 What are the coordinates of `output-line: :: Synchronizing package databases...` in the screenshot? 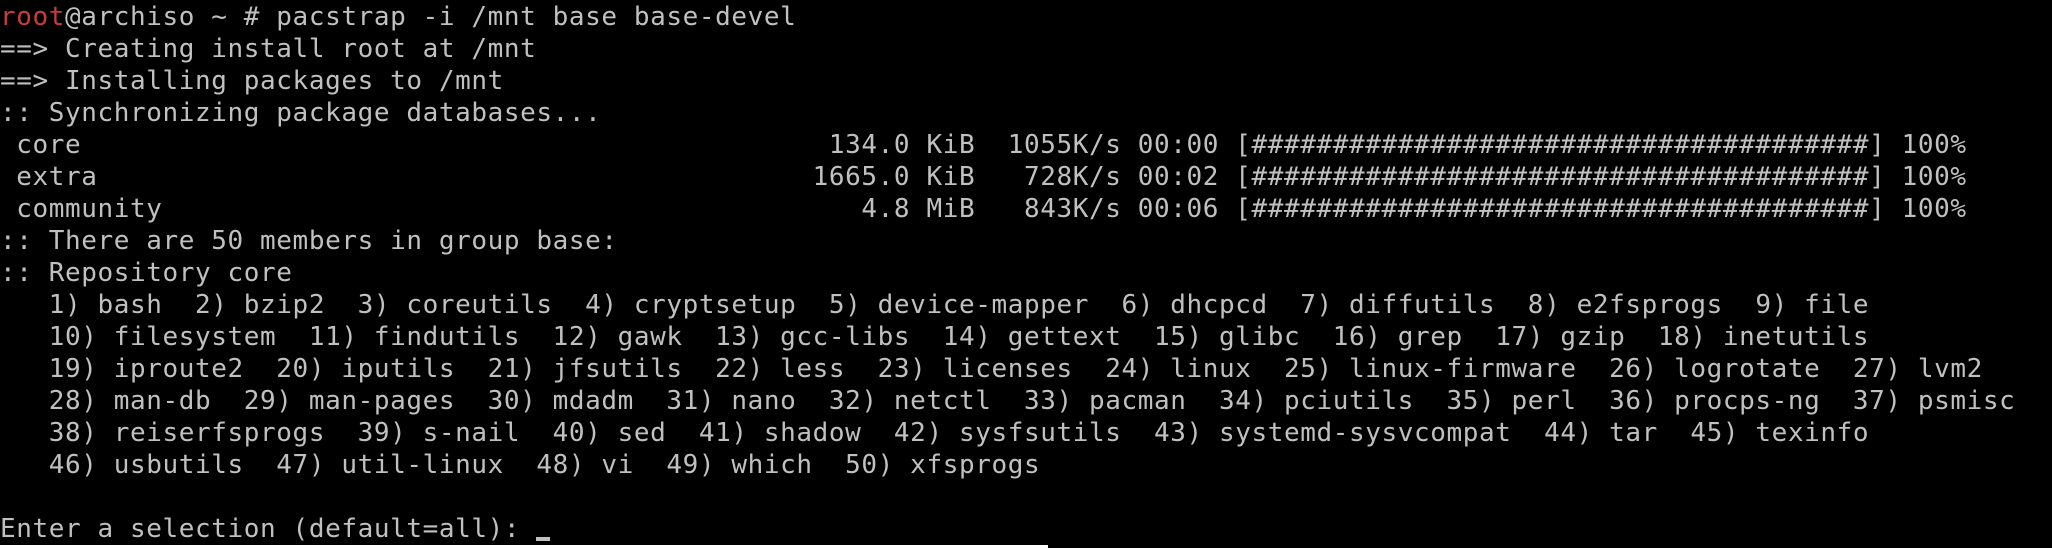 It's located at (301, 113).